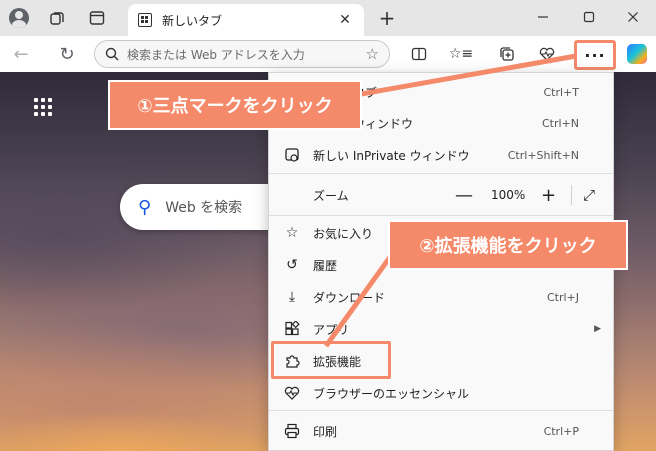 Image resolution: width=656 pixels, height=451 pixels. What do you see at coordinates (292, 195) in the screenshot?
I see `zoom-spacer` at bounding box center [292, 195].